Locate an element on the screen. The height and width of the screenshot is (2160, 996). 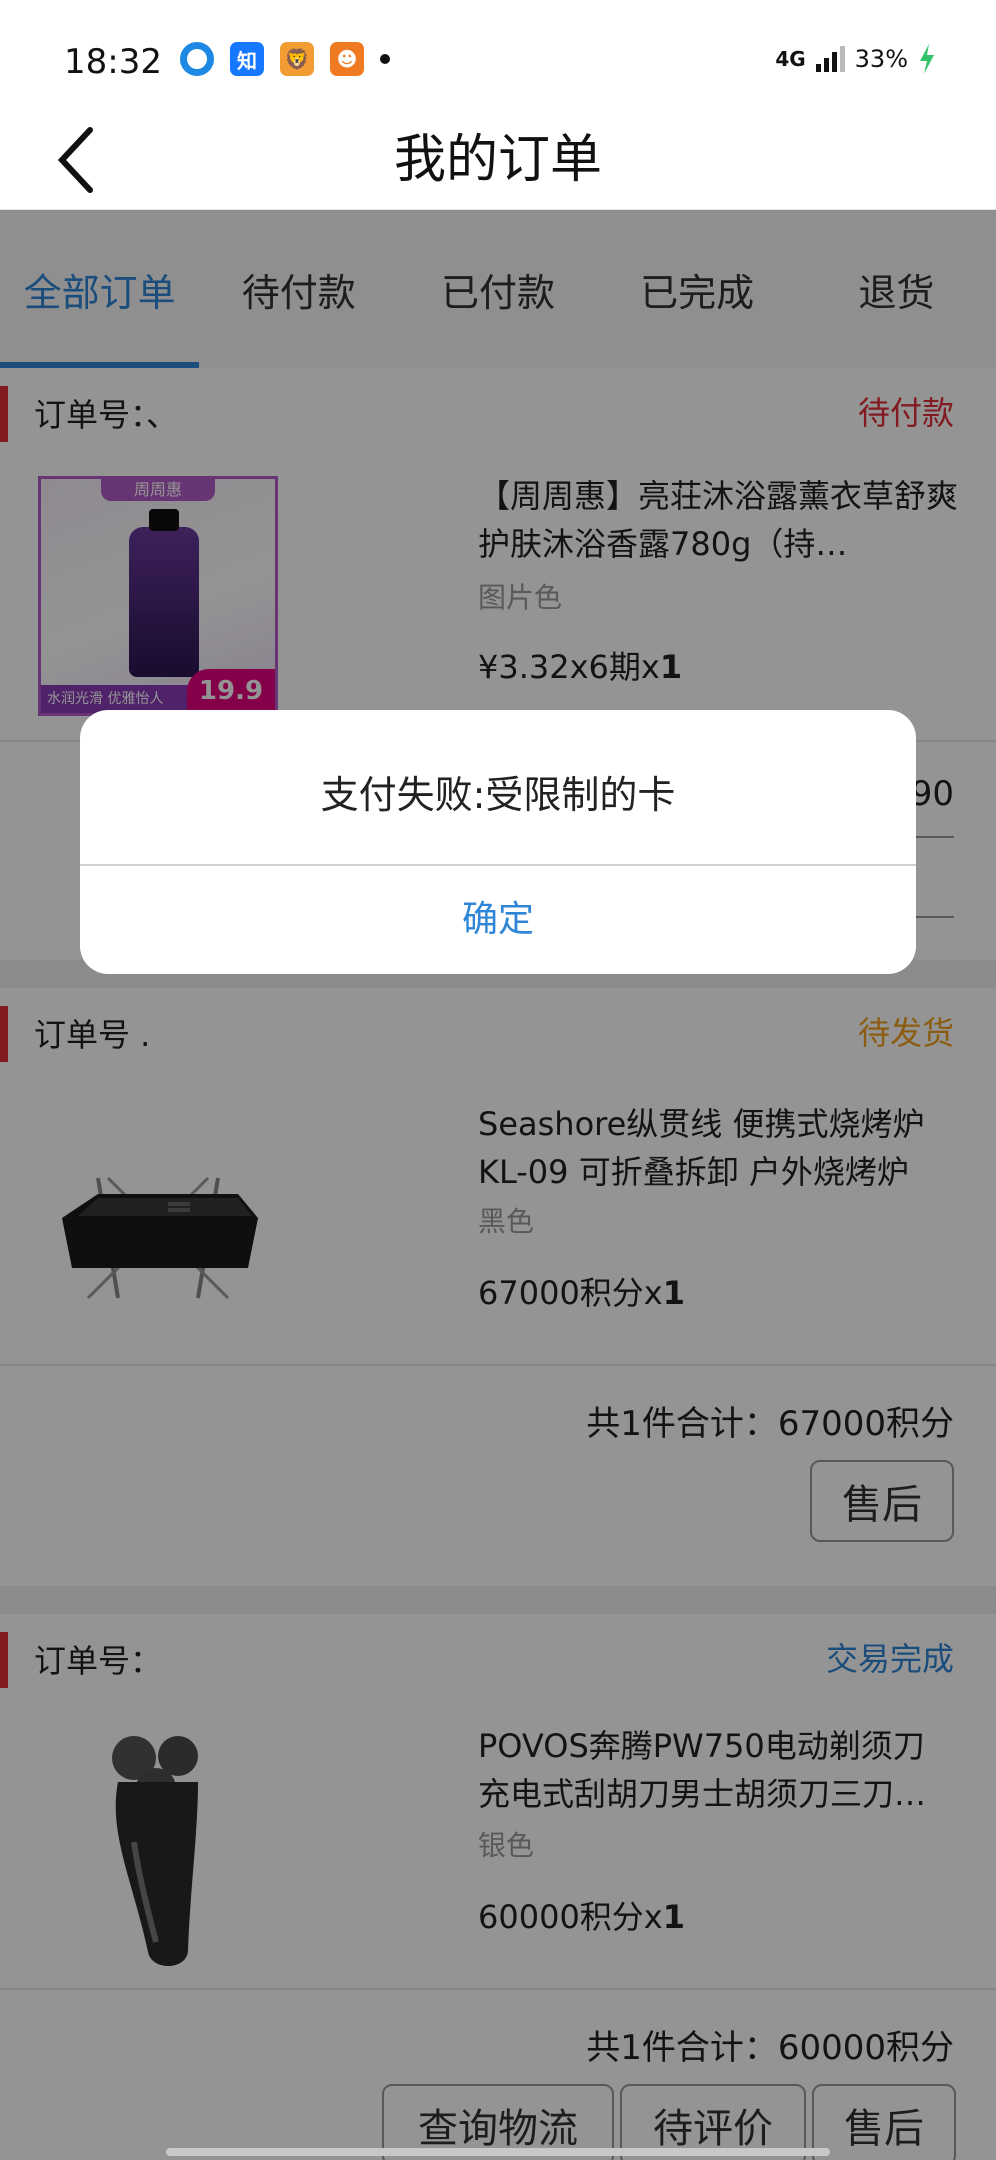
browser-icon is located at coordinates (197, 59).